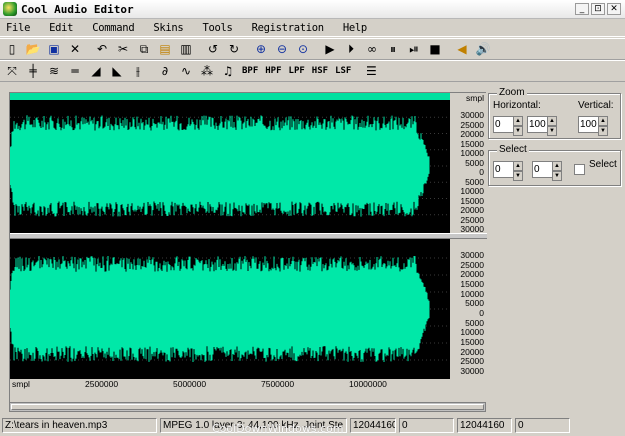 The width and height of the screenshot is (625, 436). I want to click on fade-out-icon: ◣, so click(117, 71).